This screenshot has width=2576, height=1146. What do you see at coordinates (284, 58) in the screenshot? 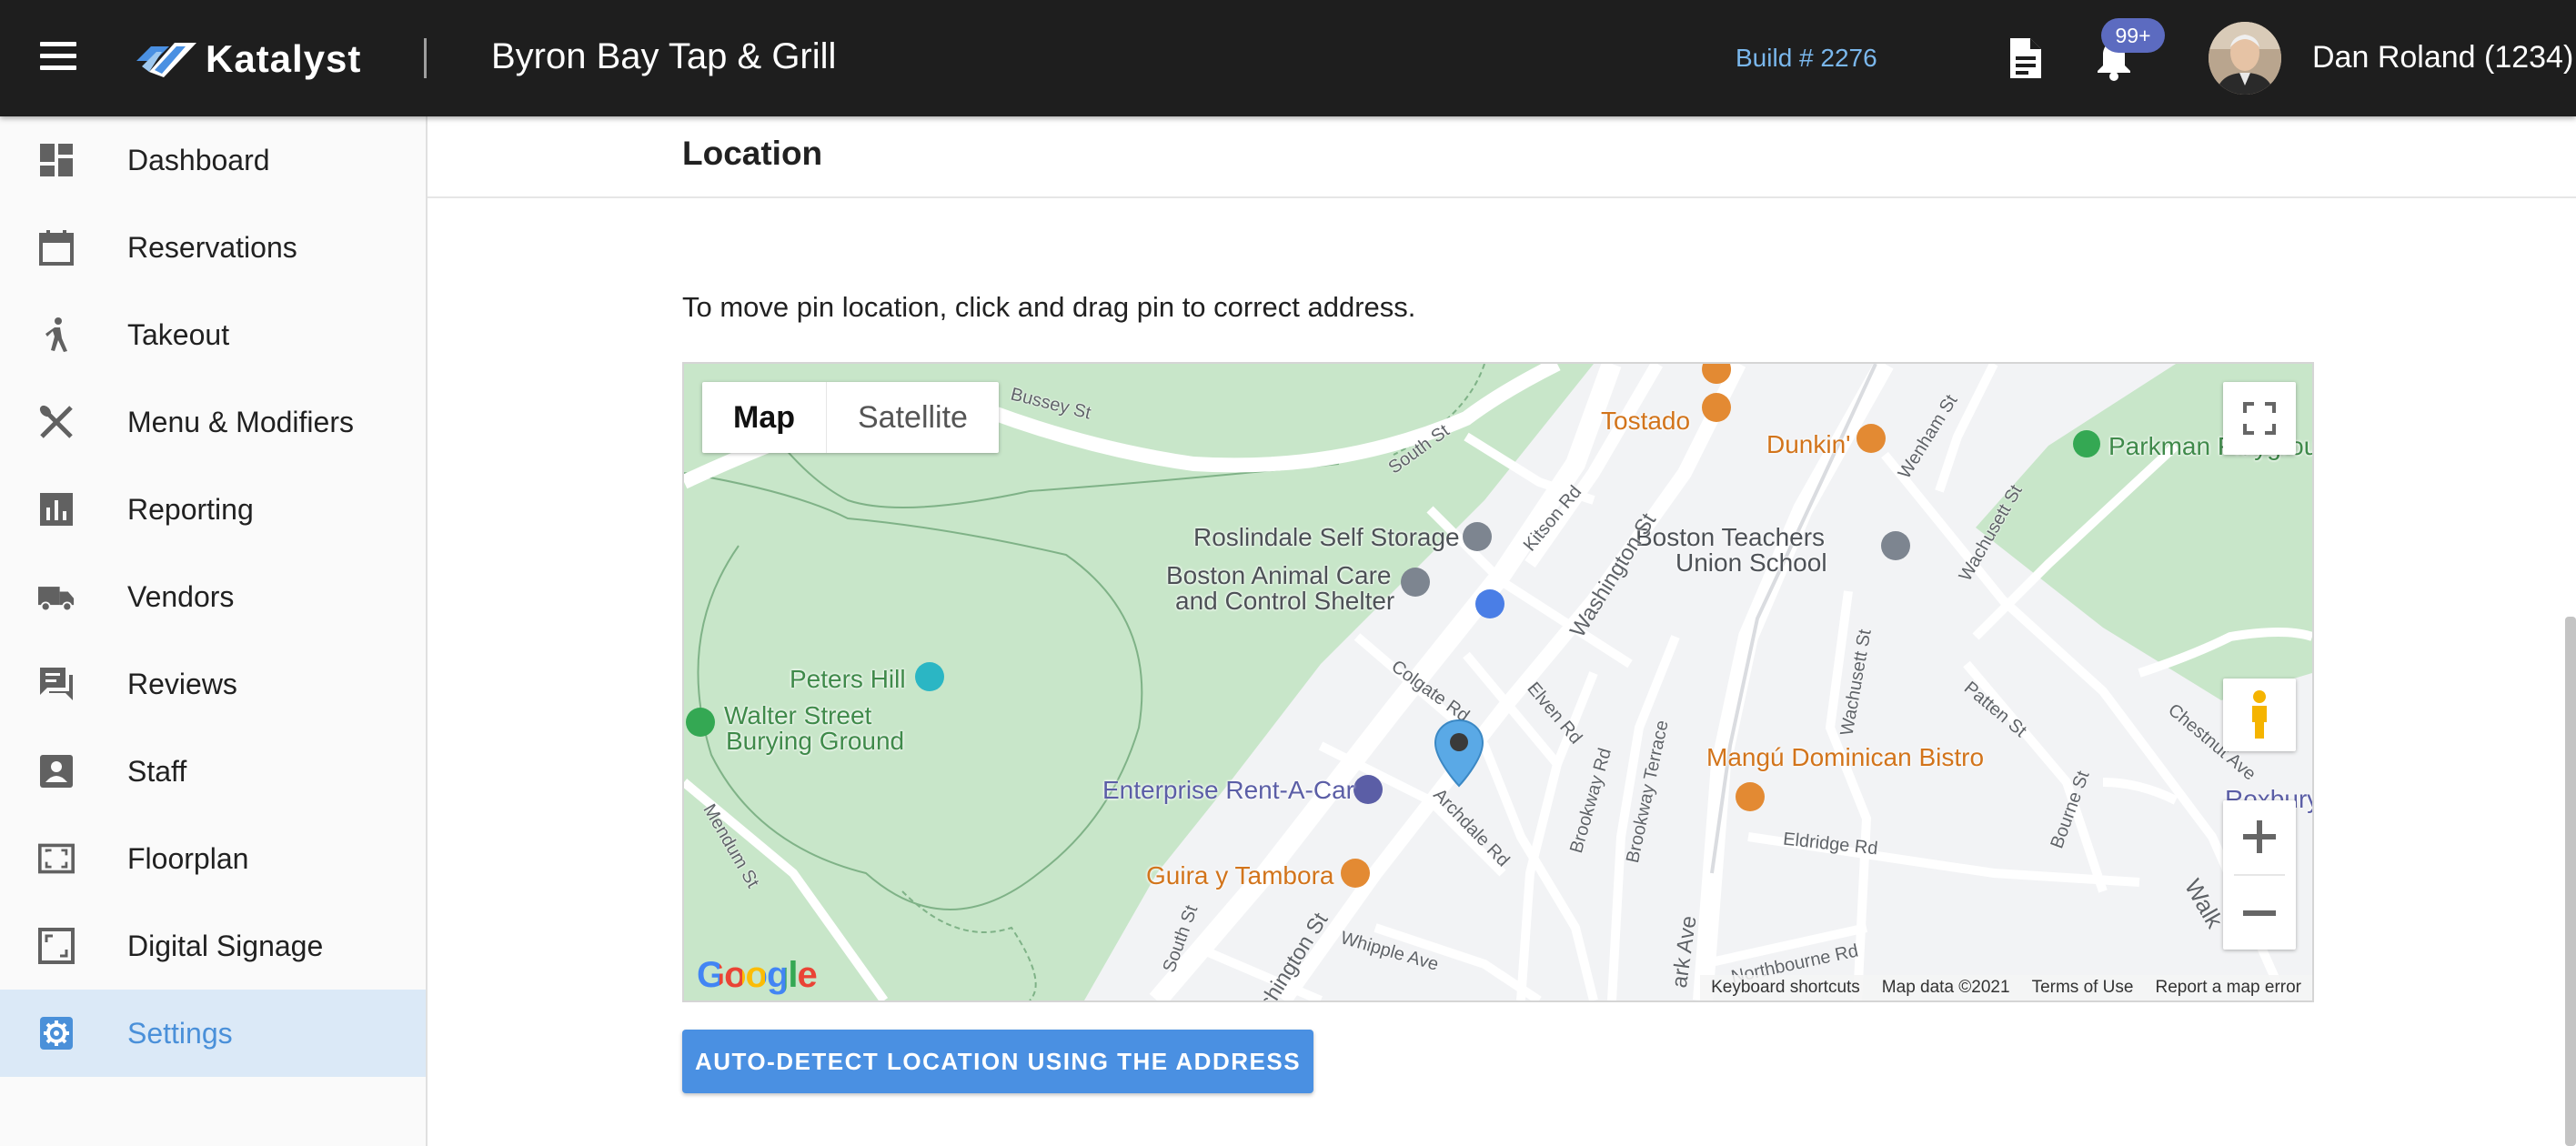
I see `brand-name: Katalyst` at bounding box center [284, 58].